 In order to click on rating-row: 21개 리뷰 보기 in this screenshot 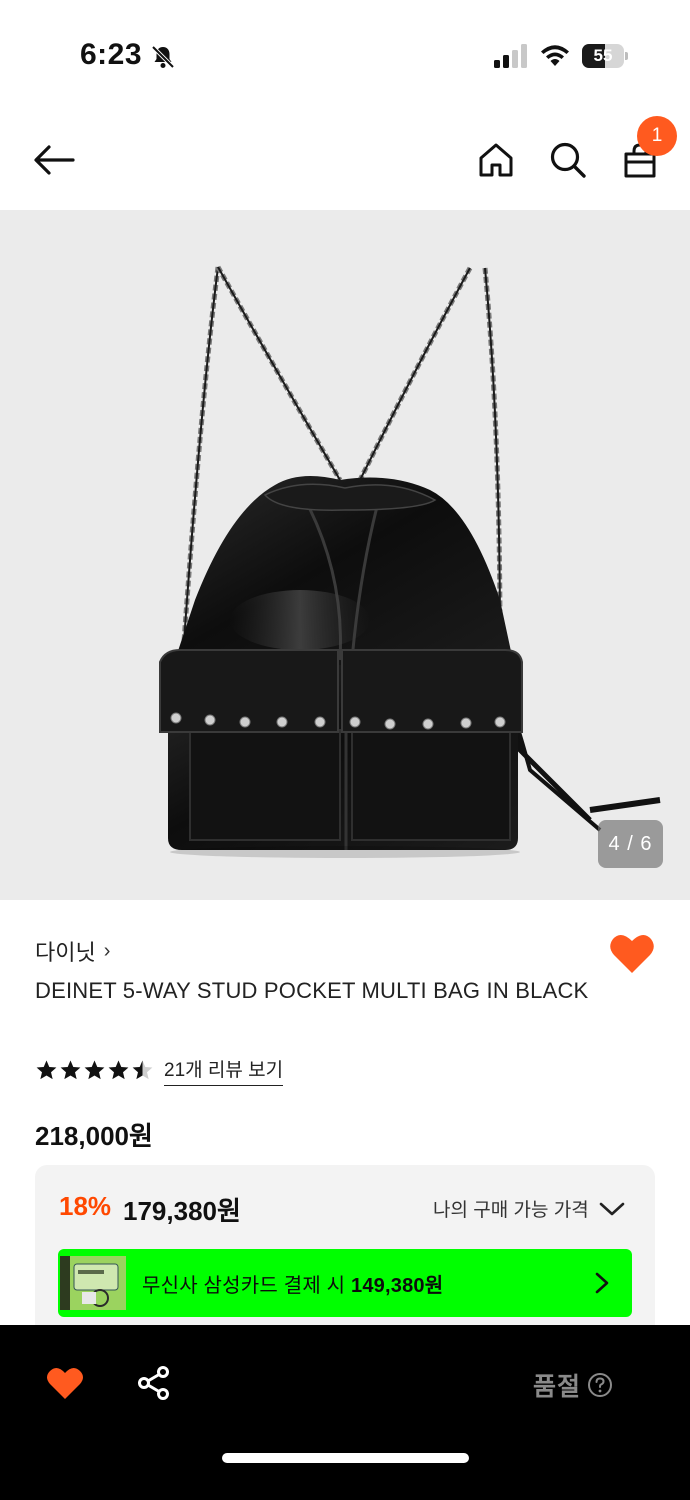, I will do `click(159, 1070)`.